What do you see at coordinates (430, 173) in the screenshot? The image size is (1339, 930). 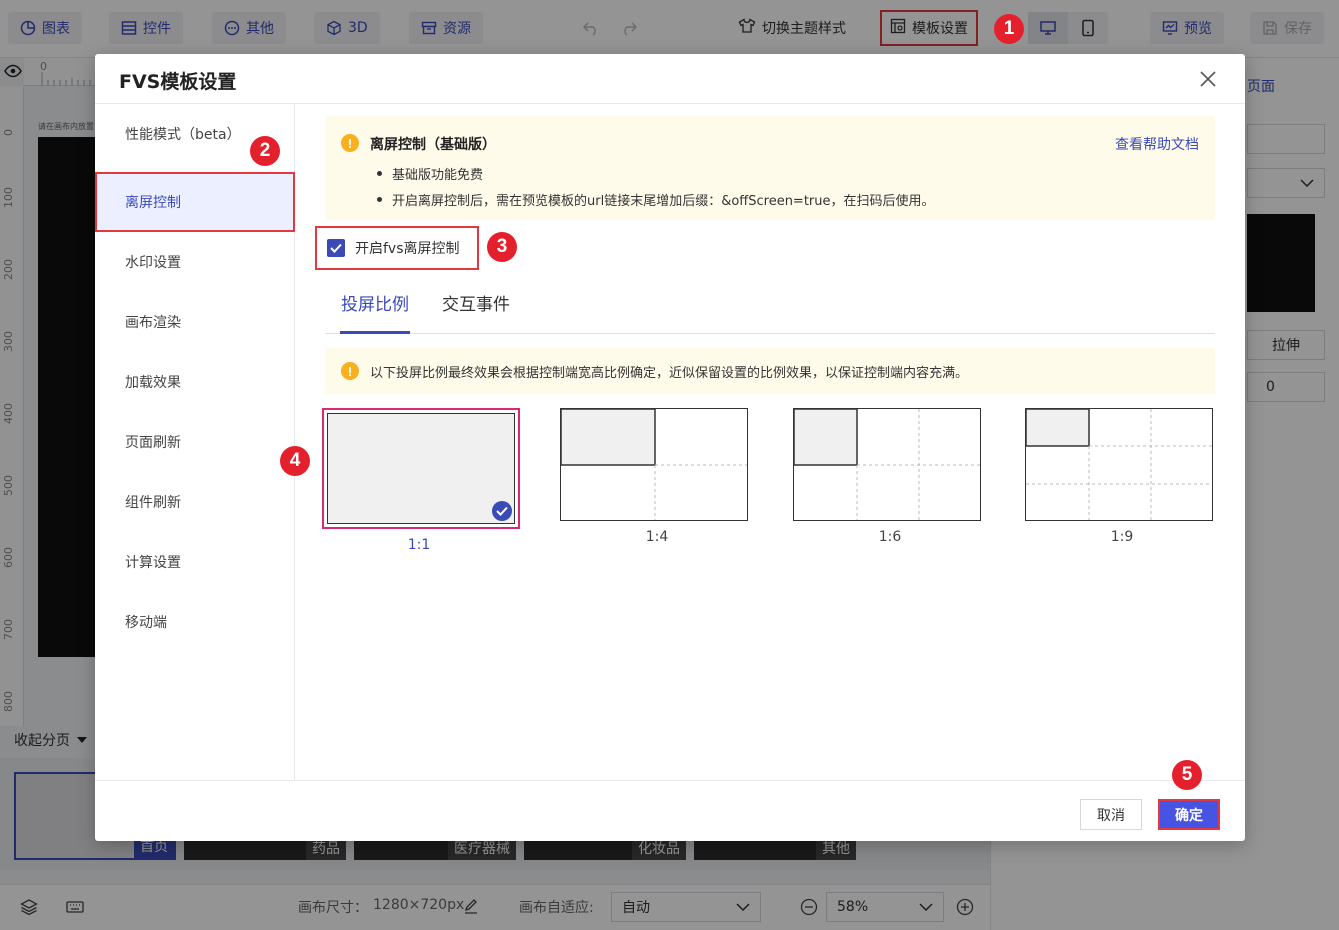 I see `notice-bullet: 基础版功能免费` at bounding box center [430, 173].